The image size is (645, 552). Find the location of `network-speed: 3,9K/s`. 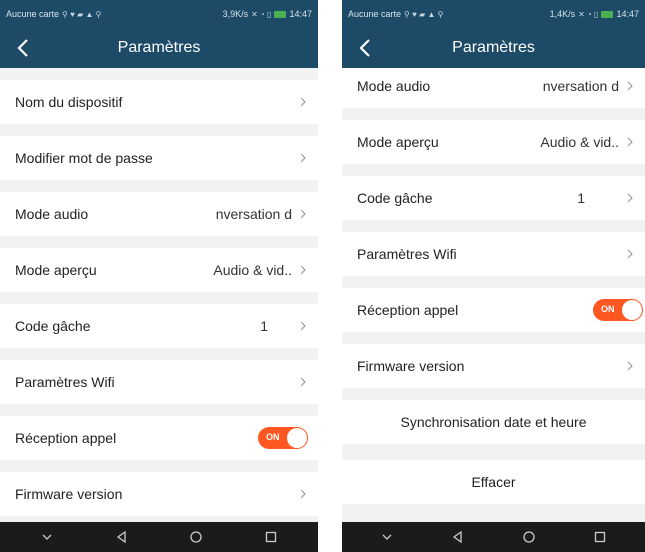

network-speed: 3,9K/s is located at coordinates (235, 14).